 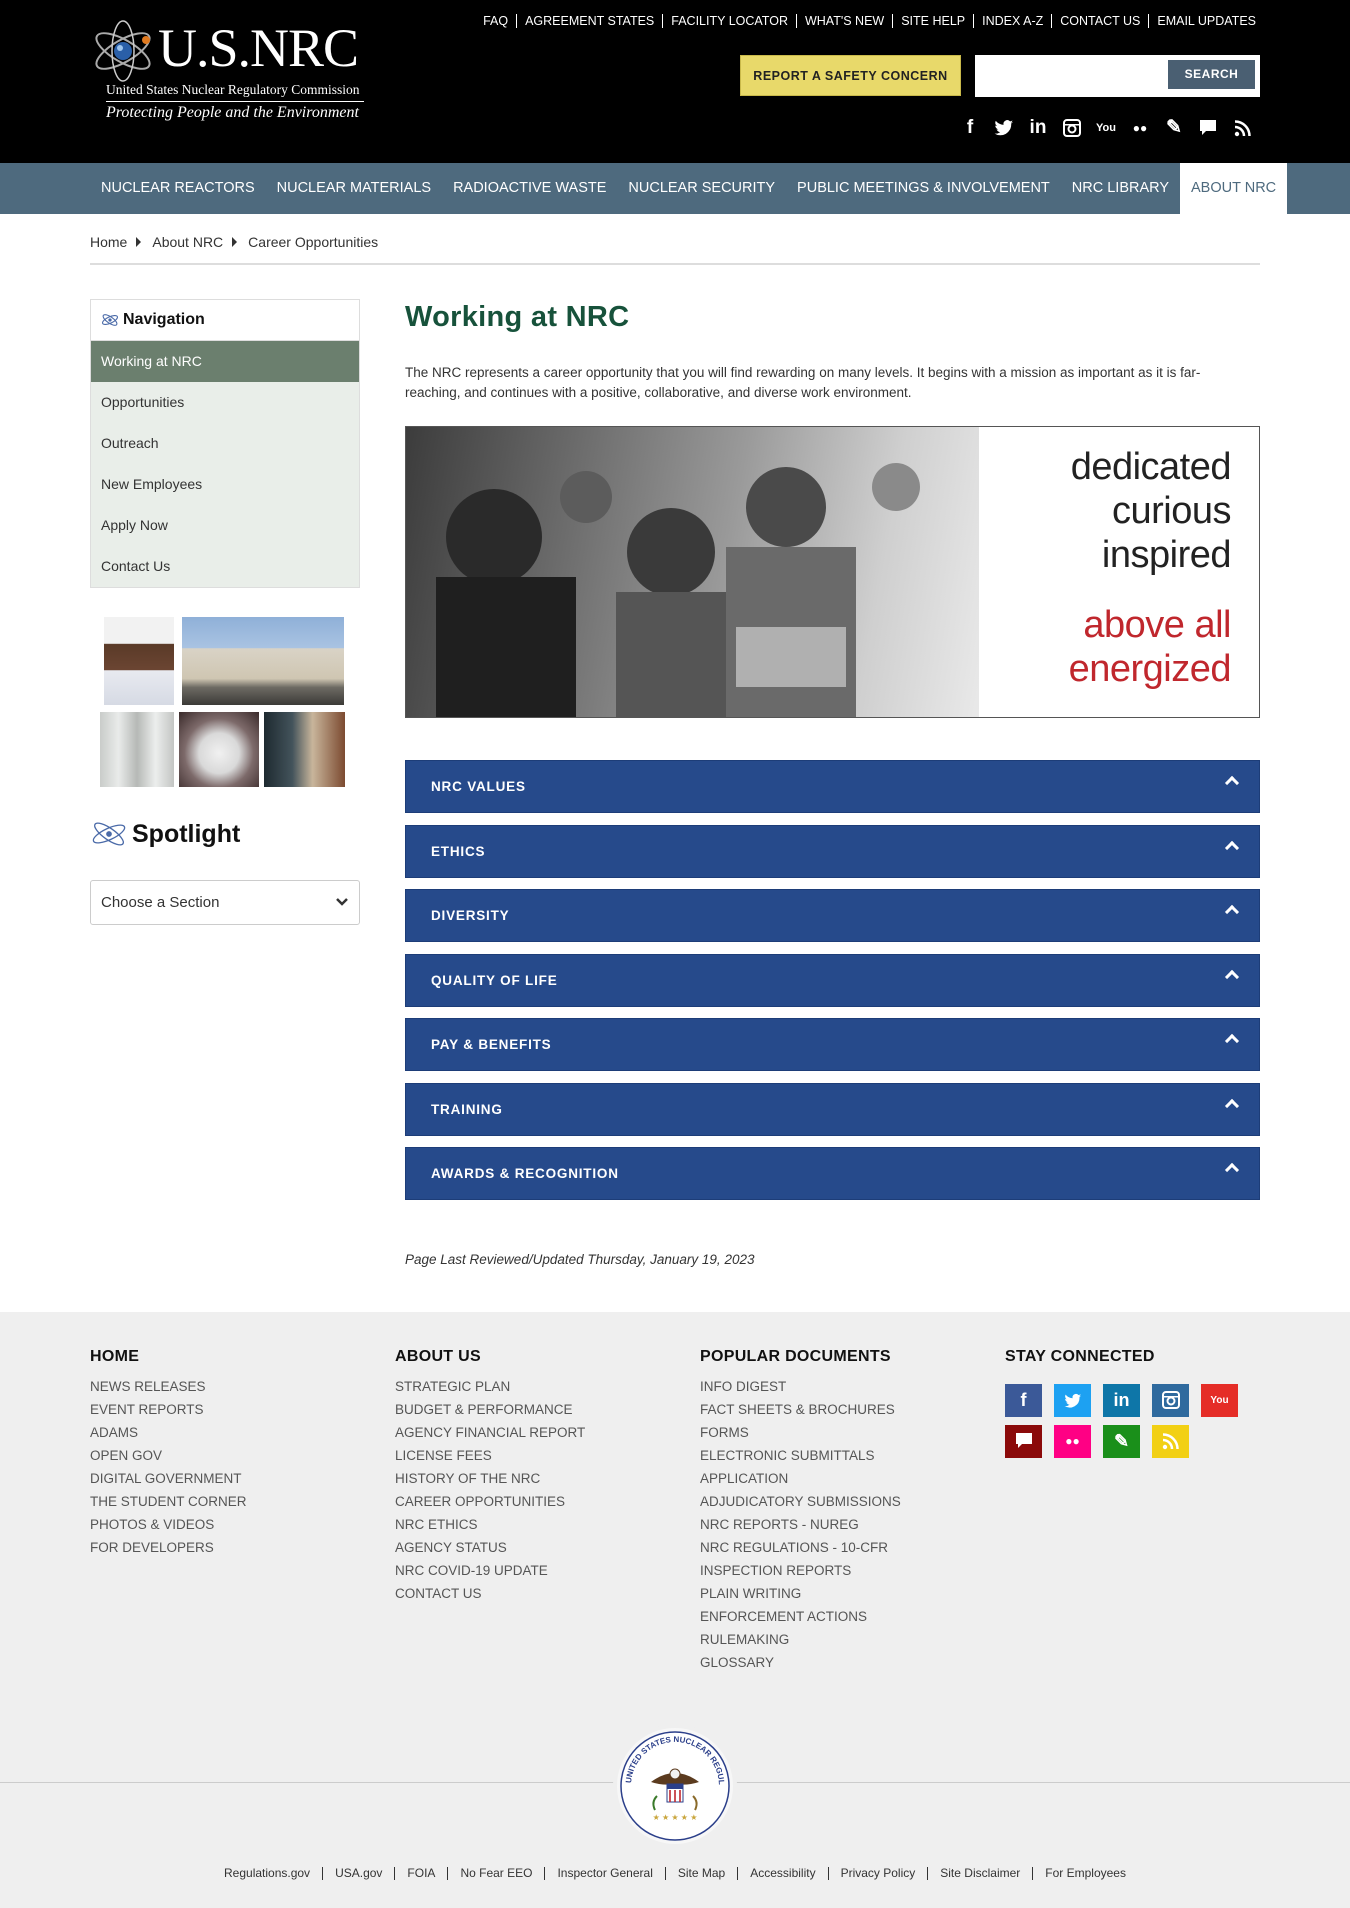 What do you see at coordinates (800, 1662) in the screenshot?
I see `footer-link: GLOSSARY` at bounding box center [800, 1662].